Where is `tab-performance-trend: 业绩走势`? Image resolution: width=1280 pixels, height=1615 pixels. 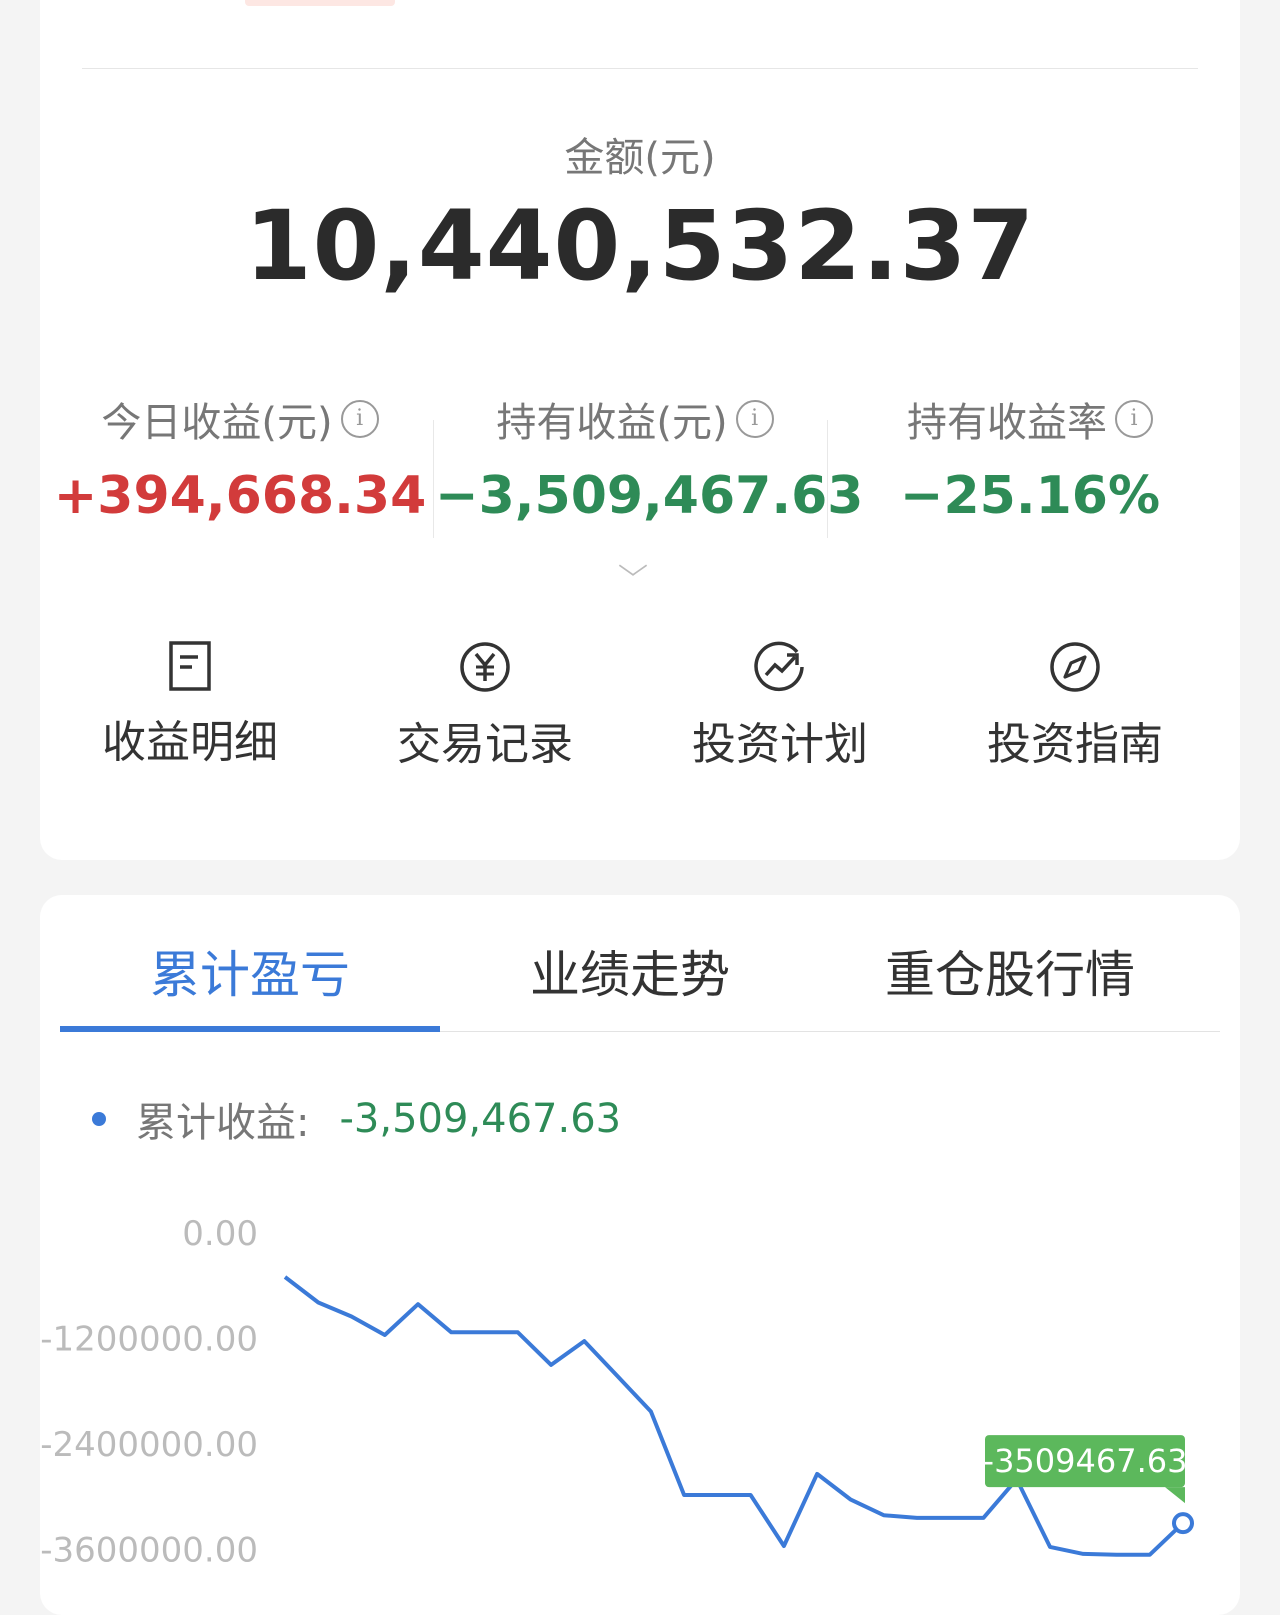 tab-performance-trend: 业绩走势 is located at coordinates (630, 979).